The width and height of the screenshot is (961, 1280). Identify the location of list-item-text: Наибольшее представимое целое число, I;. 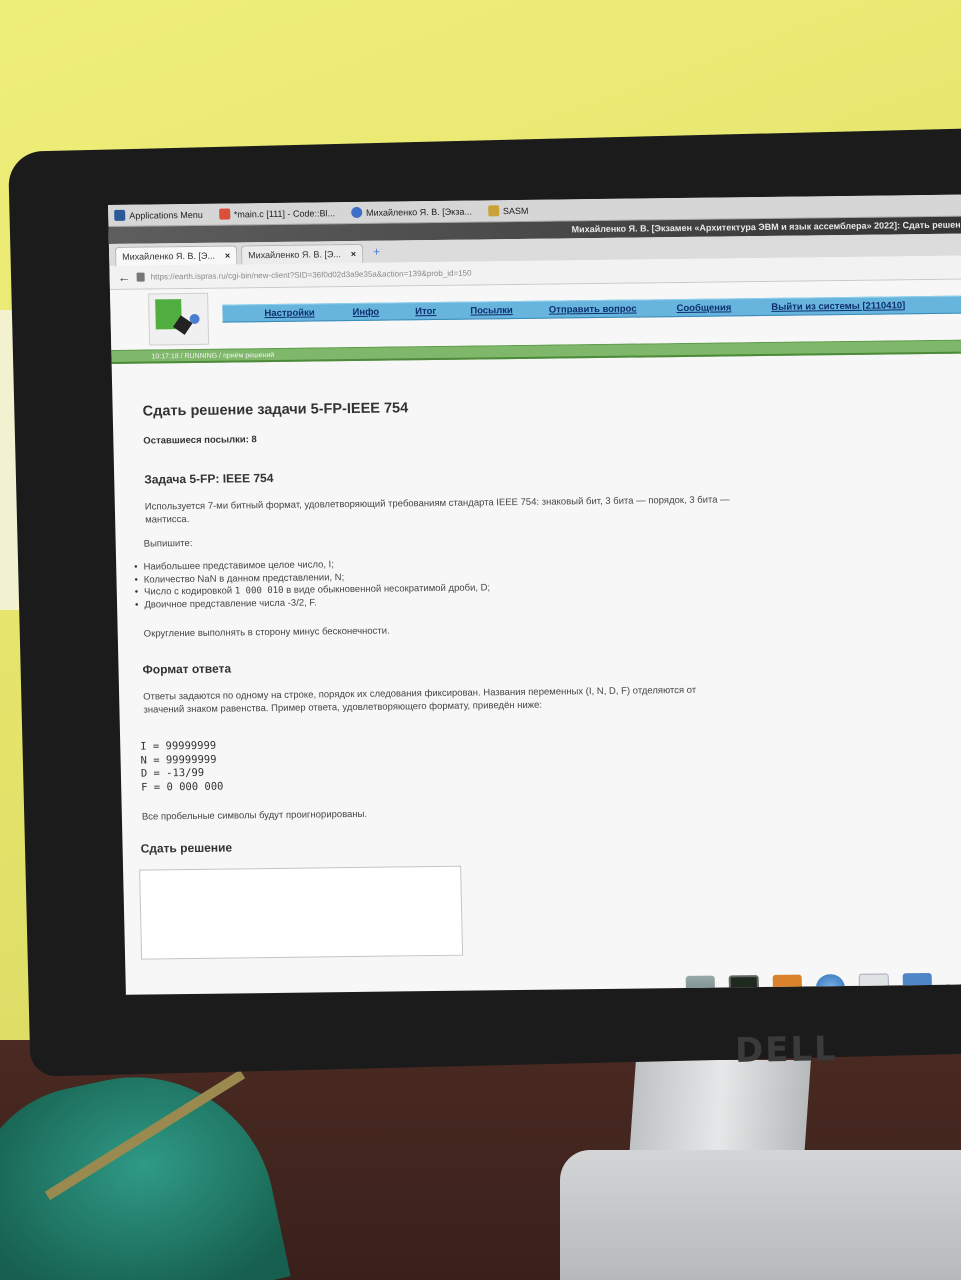
(239, 566).